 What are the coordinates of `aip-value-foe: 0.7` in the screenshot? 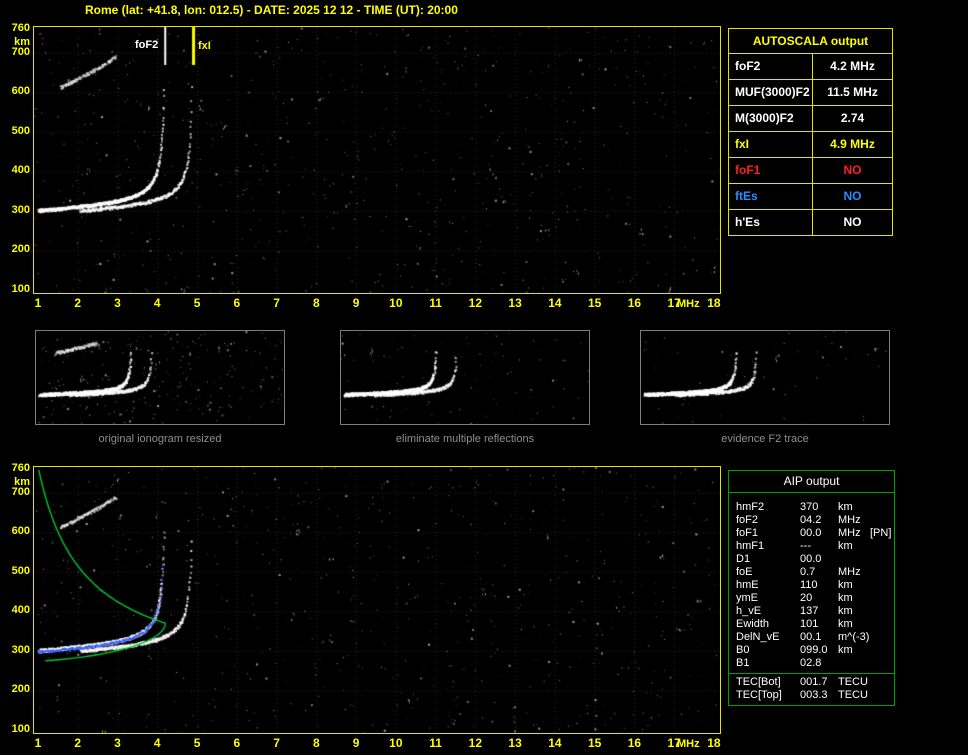 It's located at (808, 572).